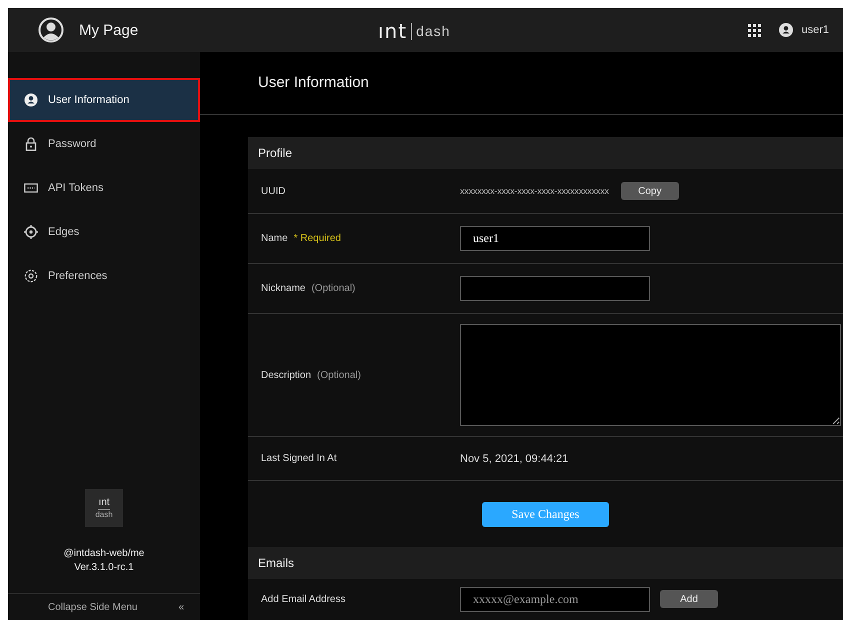 This screenshot has height=620, width=843. Describe the element at coordinates (108, 30) in the screenshot. I see `page-title: My Page` at that location.